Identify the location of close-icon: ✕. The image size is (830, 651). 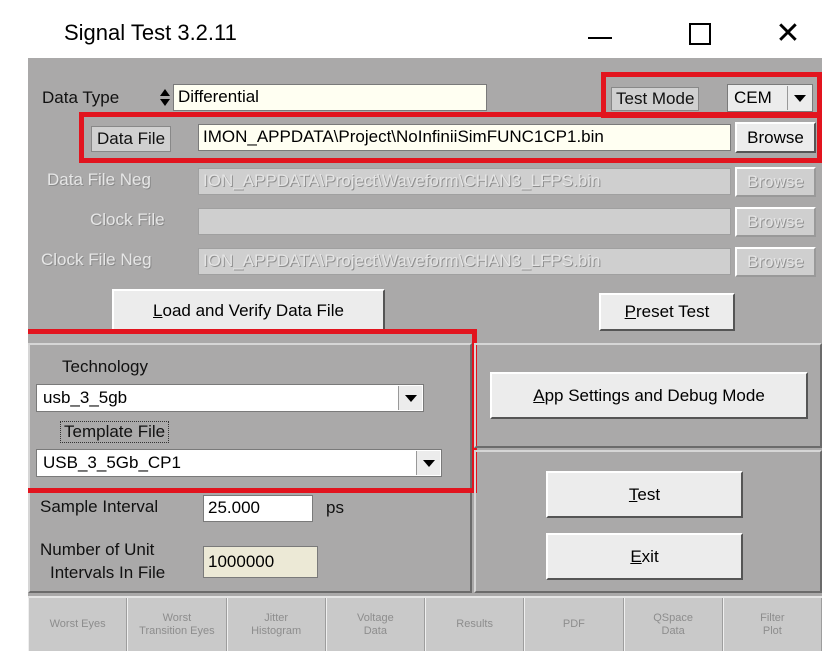
(788, 33).